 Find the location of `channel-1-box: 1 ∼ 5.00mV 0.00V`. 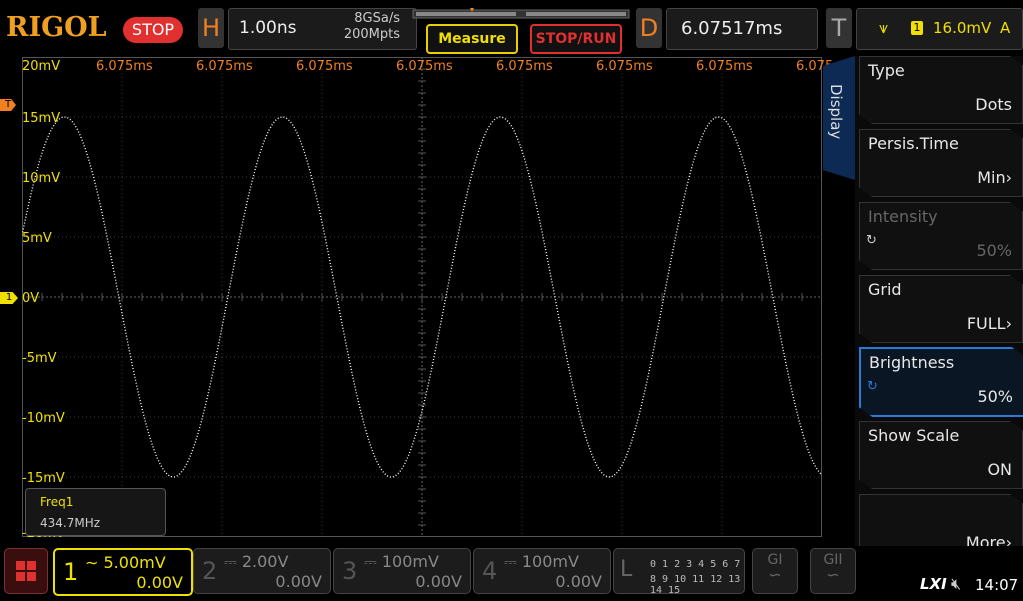

channel-1-box: 1 ∼ 5.00mV 0.00V is located at coordinates (123, 572).